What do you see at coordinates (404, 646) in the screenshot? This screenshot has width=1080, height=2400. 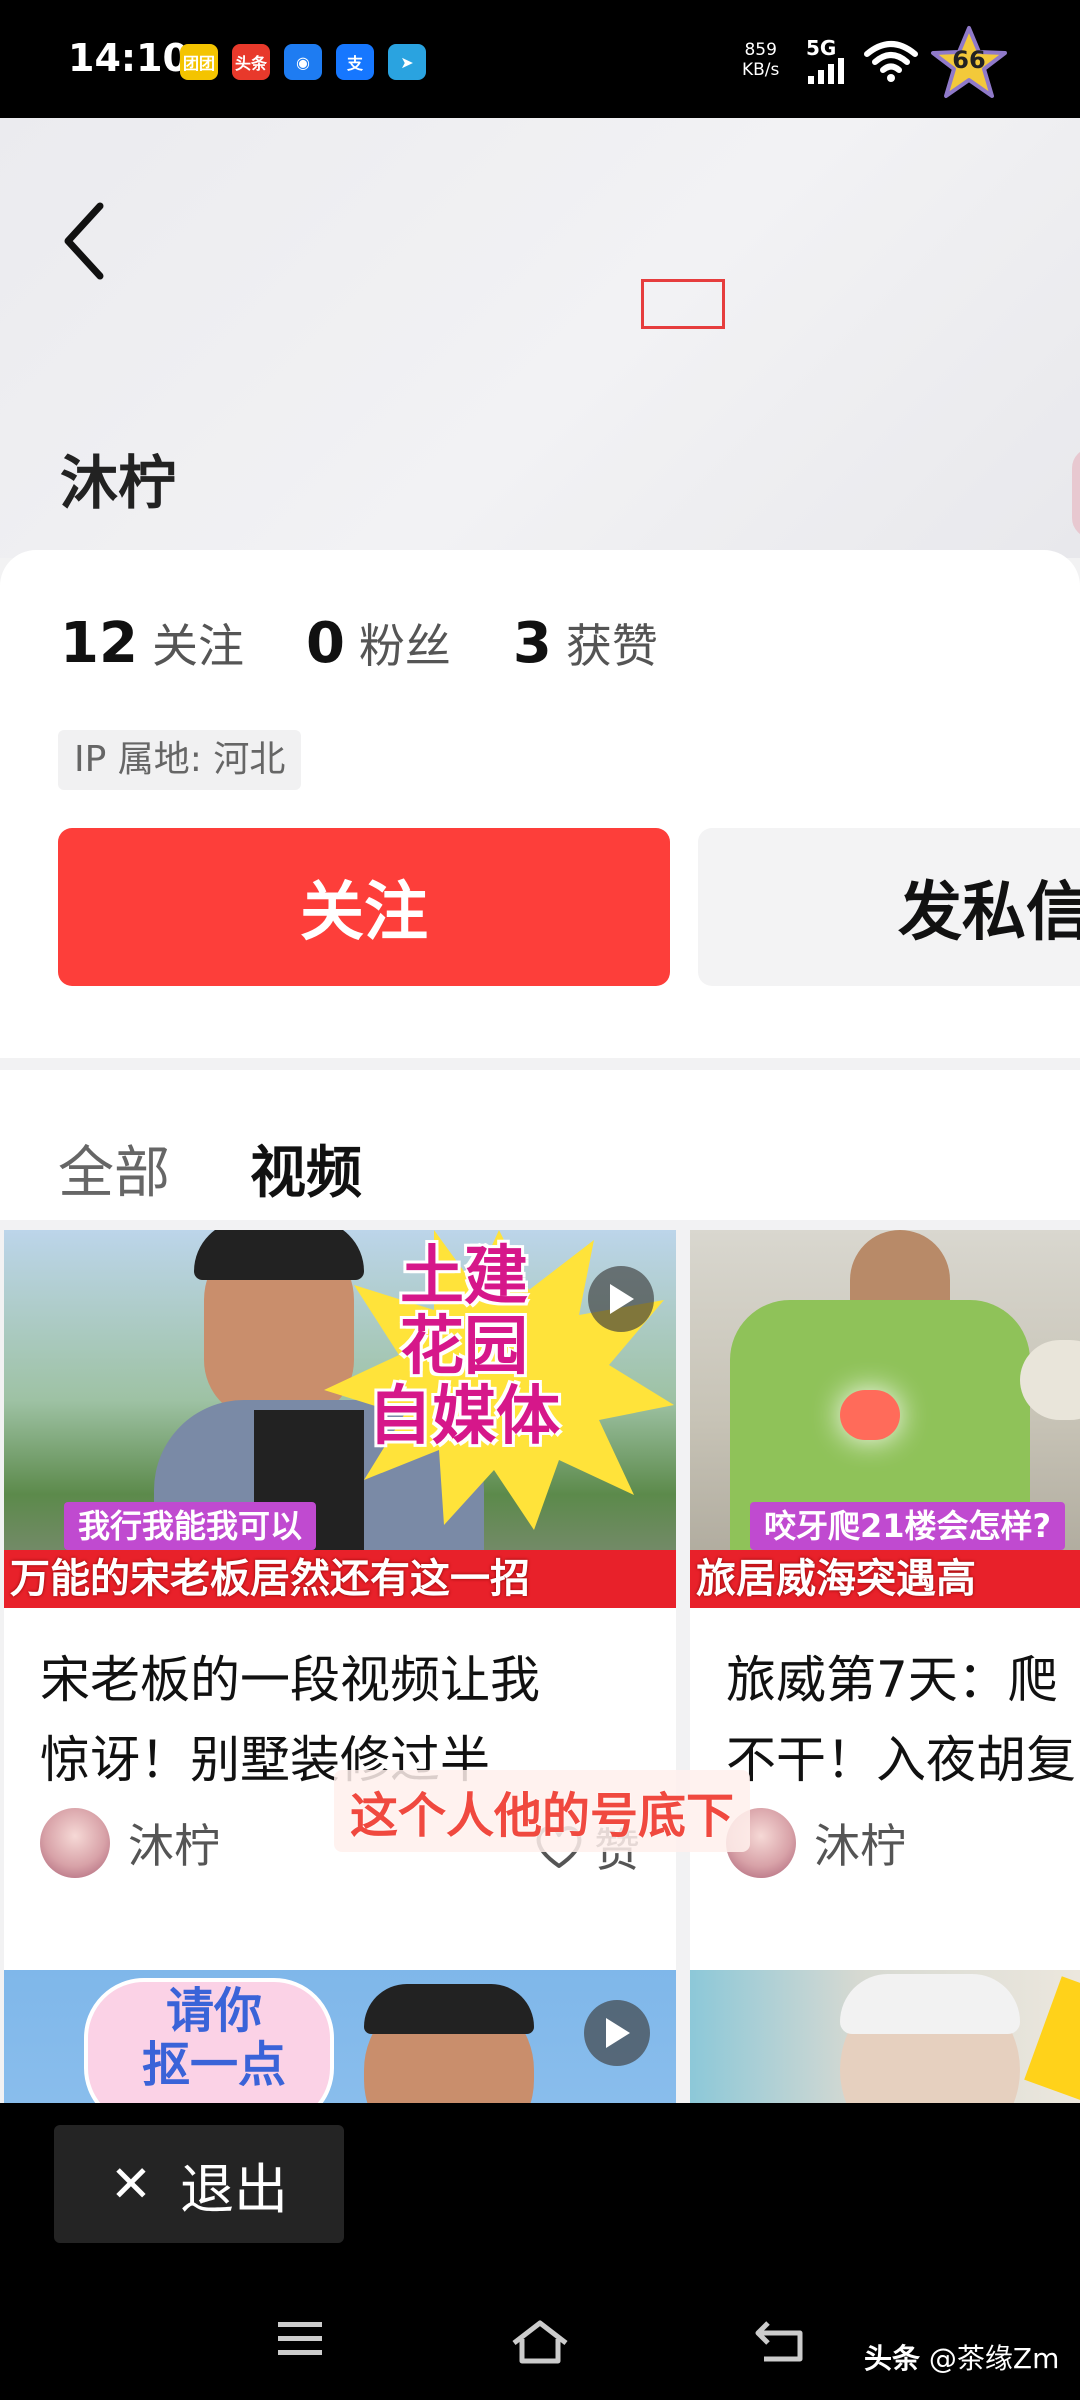 I see `stat-fans-label: 粉丝` at bounding box center [404, 646].